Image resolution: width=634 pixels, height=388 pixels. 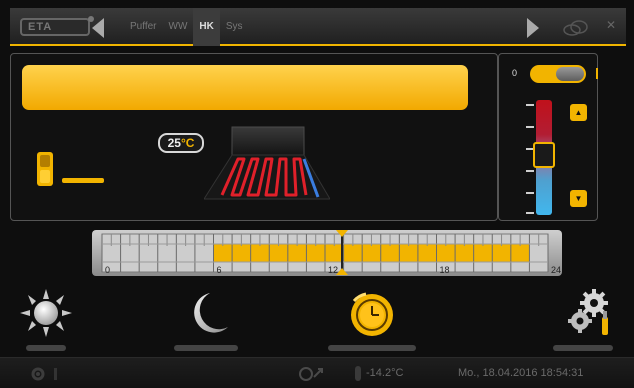 What do you see at coordinates (57, 26) in the screenshot?
I see `brand-logo: ETA` at bounding box center [57, 26].